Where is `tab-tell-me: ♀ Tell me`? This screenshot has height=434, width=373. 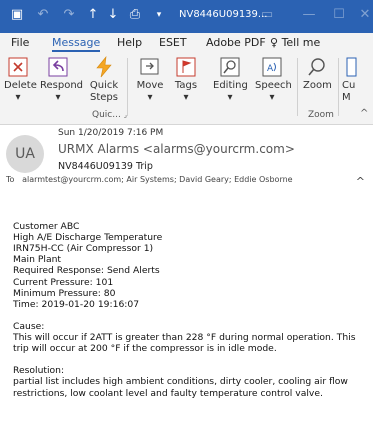 tab-tell-me: ♀ Tell me is located at coordinates (295, 42).